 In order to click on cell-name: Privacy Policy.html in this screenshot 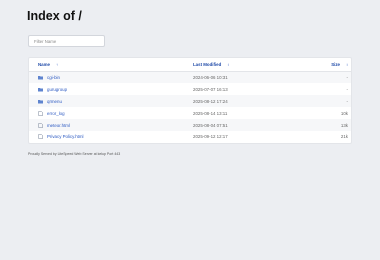, I will do `click(103, 137)`.